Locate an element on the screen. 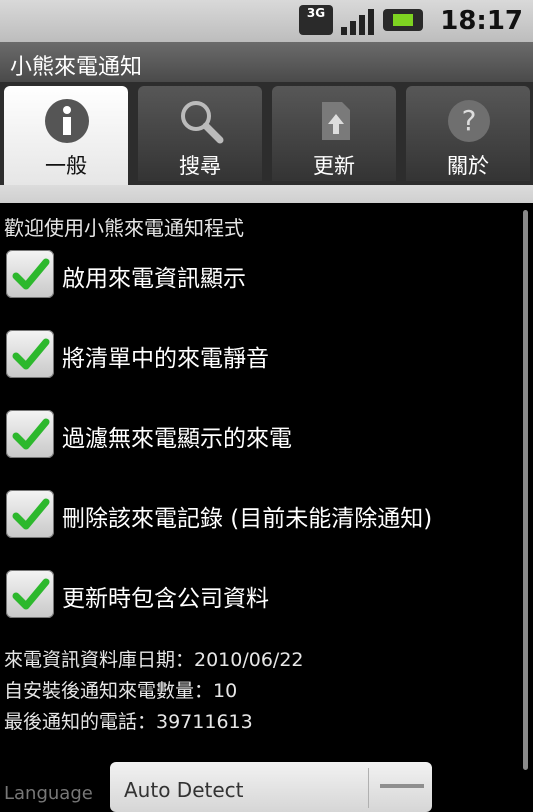  notify-count-text: 自安裝後通知來電數量：10 is located at coordinates (121, 691).